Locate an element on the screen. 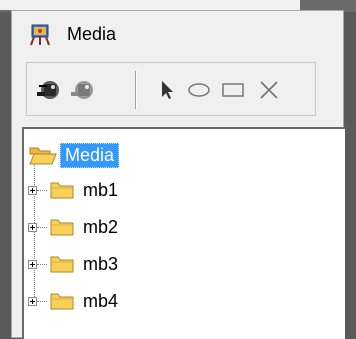 The image size is (356, 339). media-app-icon is located at coordinates (40, 35).